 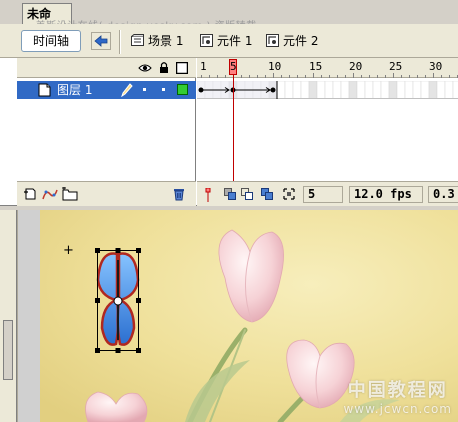 I want to click on ruler-label: 20, so click(x=356, y=66).